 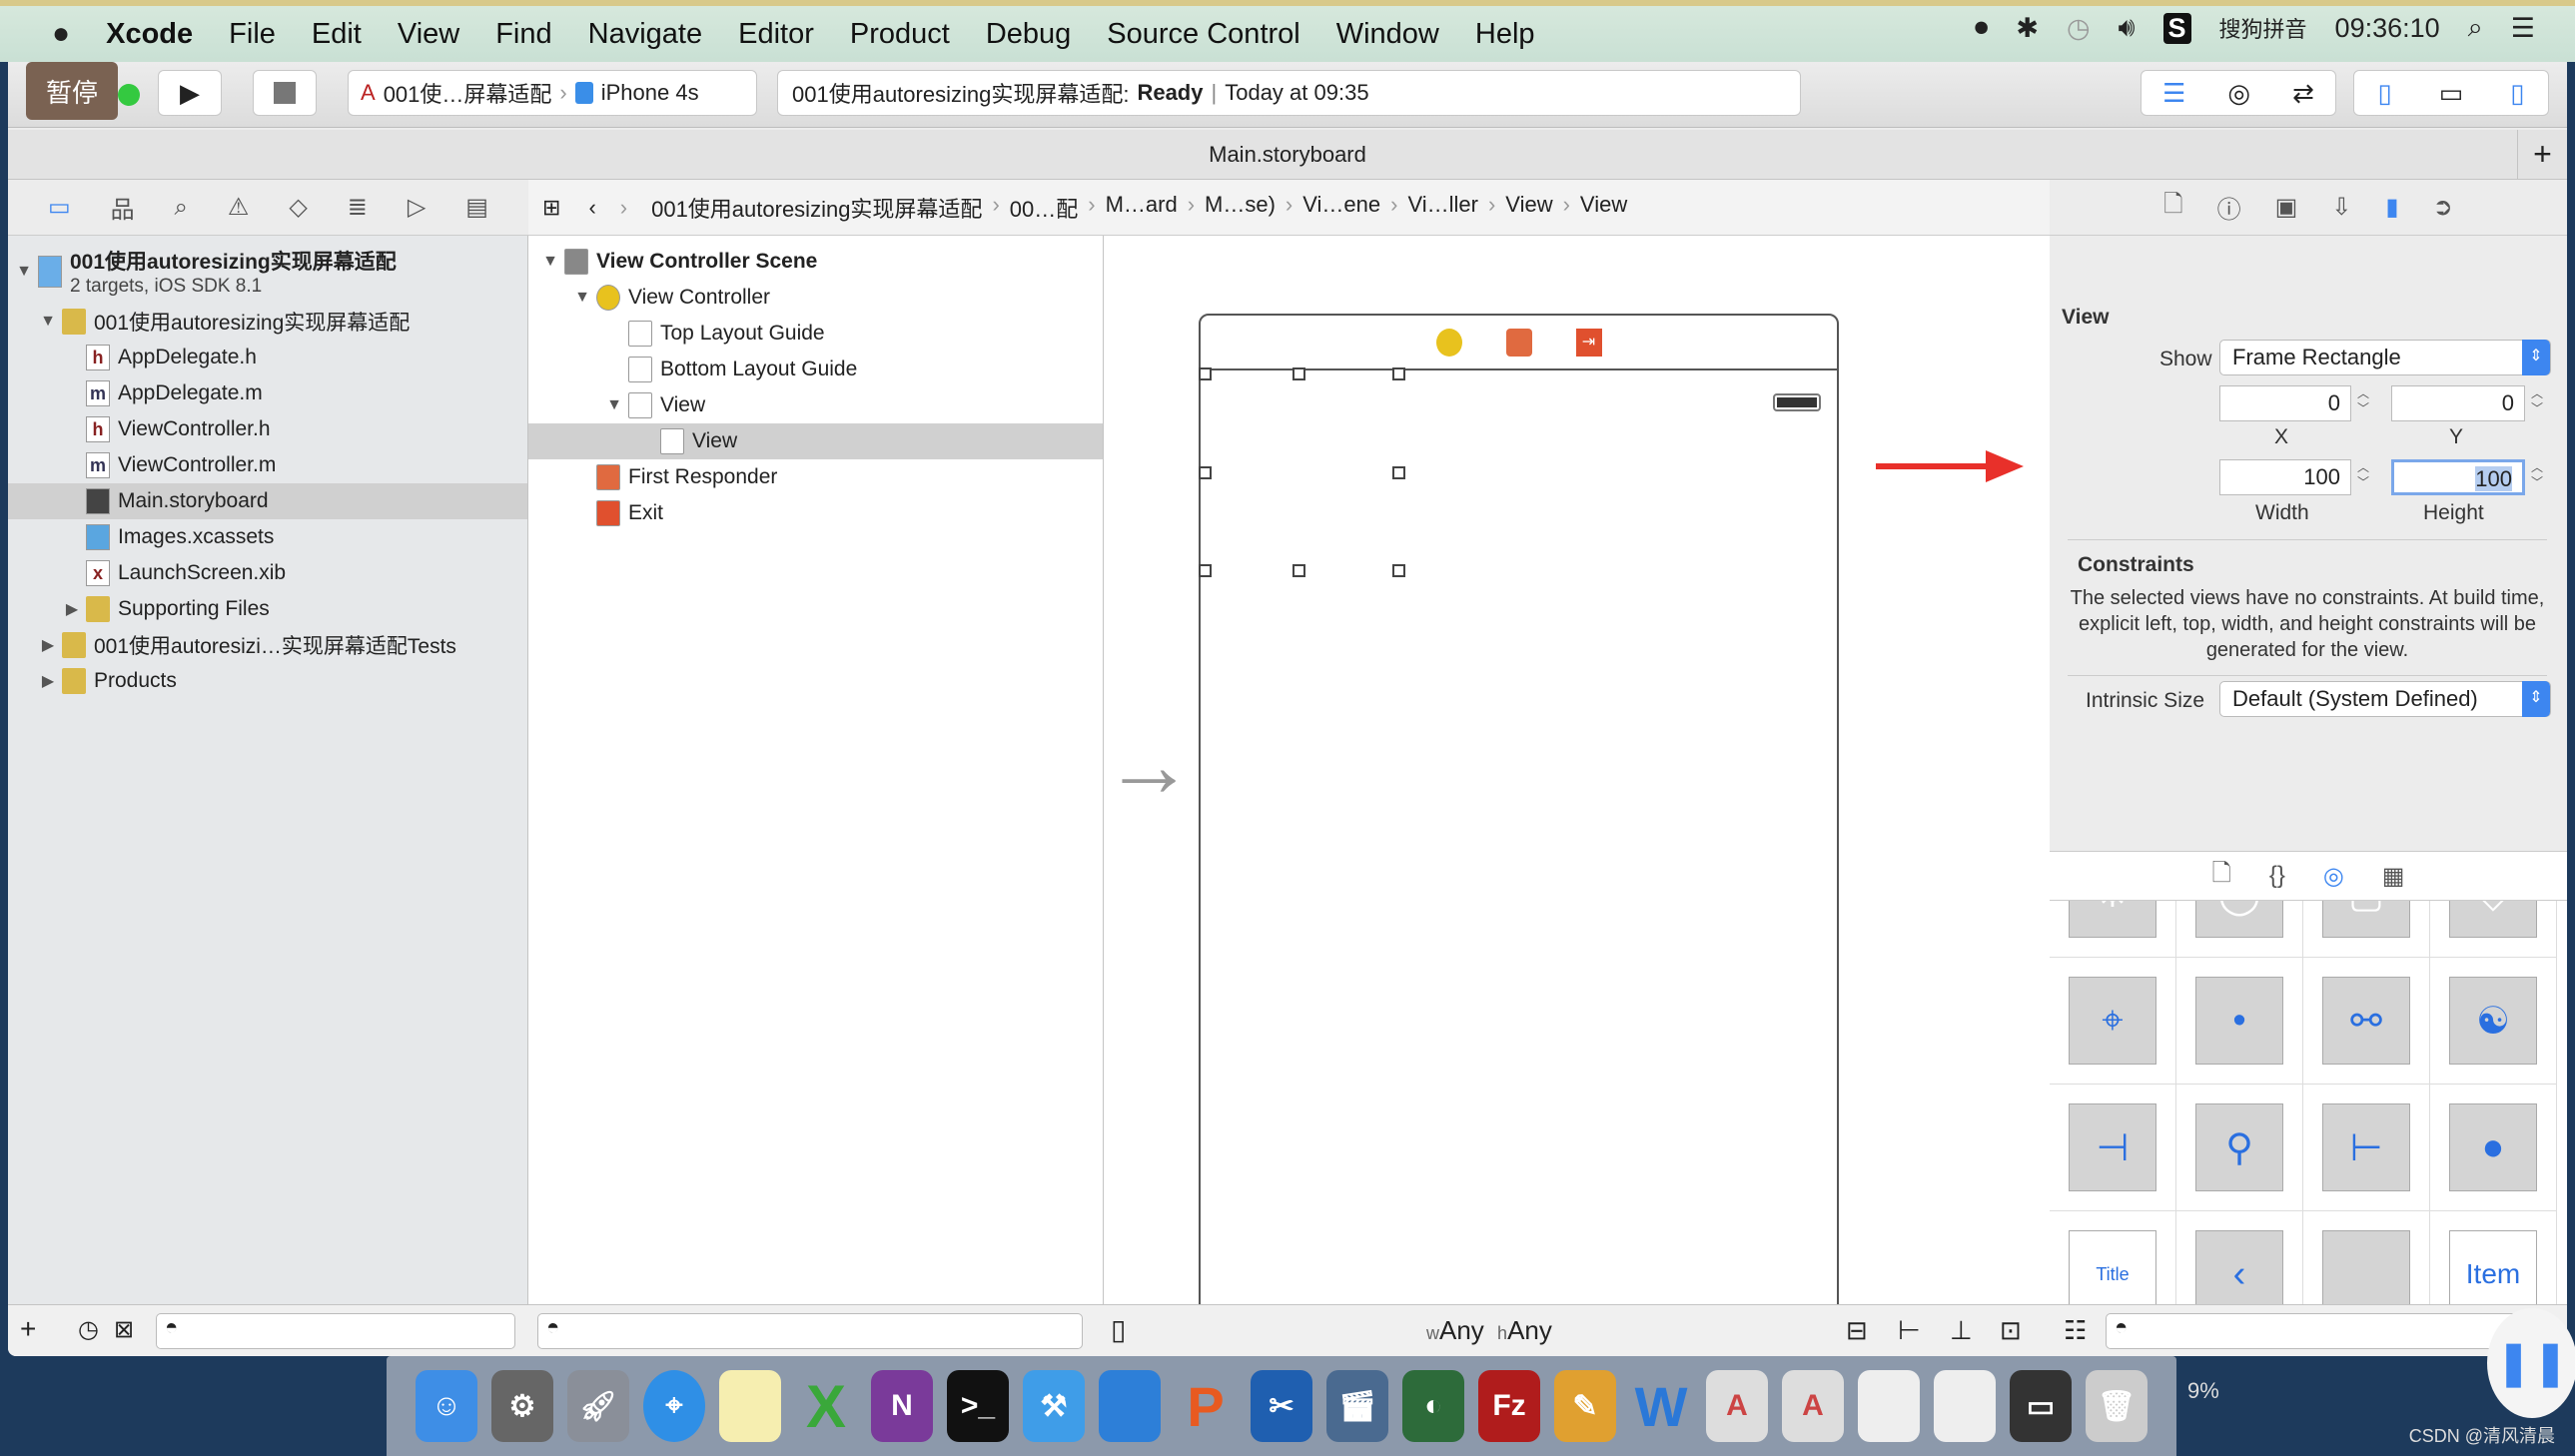 What do you see at coordinates (2494, 1148) in the screenshot?
I see `library-object-cell: ●` at bounding box center [2494, 1148].